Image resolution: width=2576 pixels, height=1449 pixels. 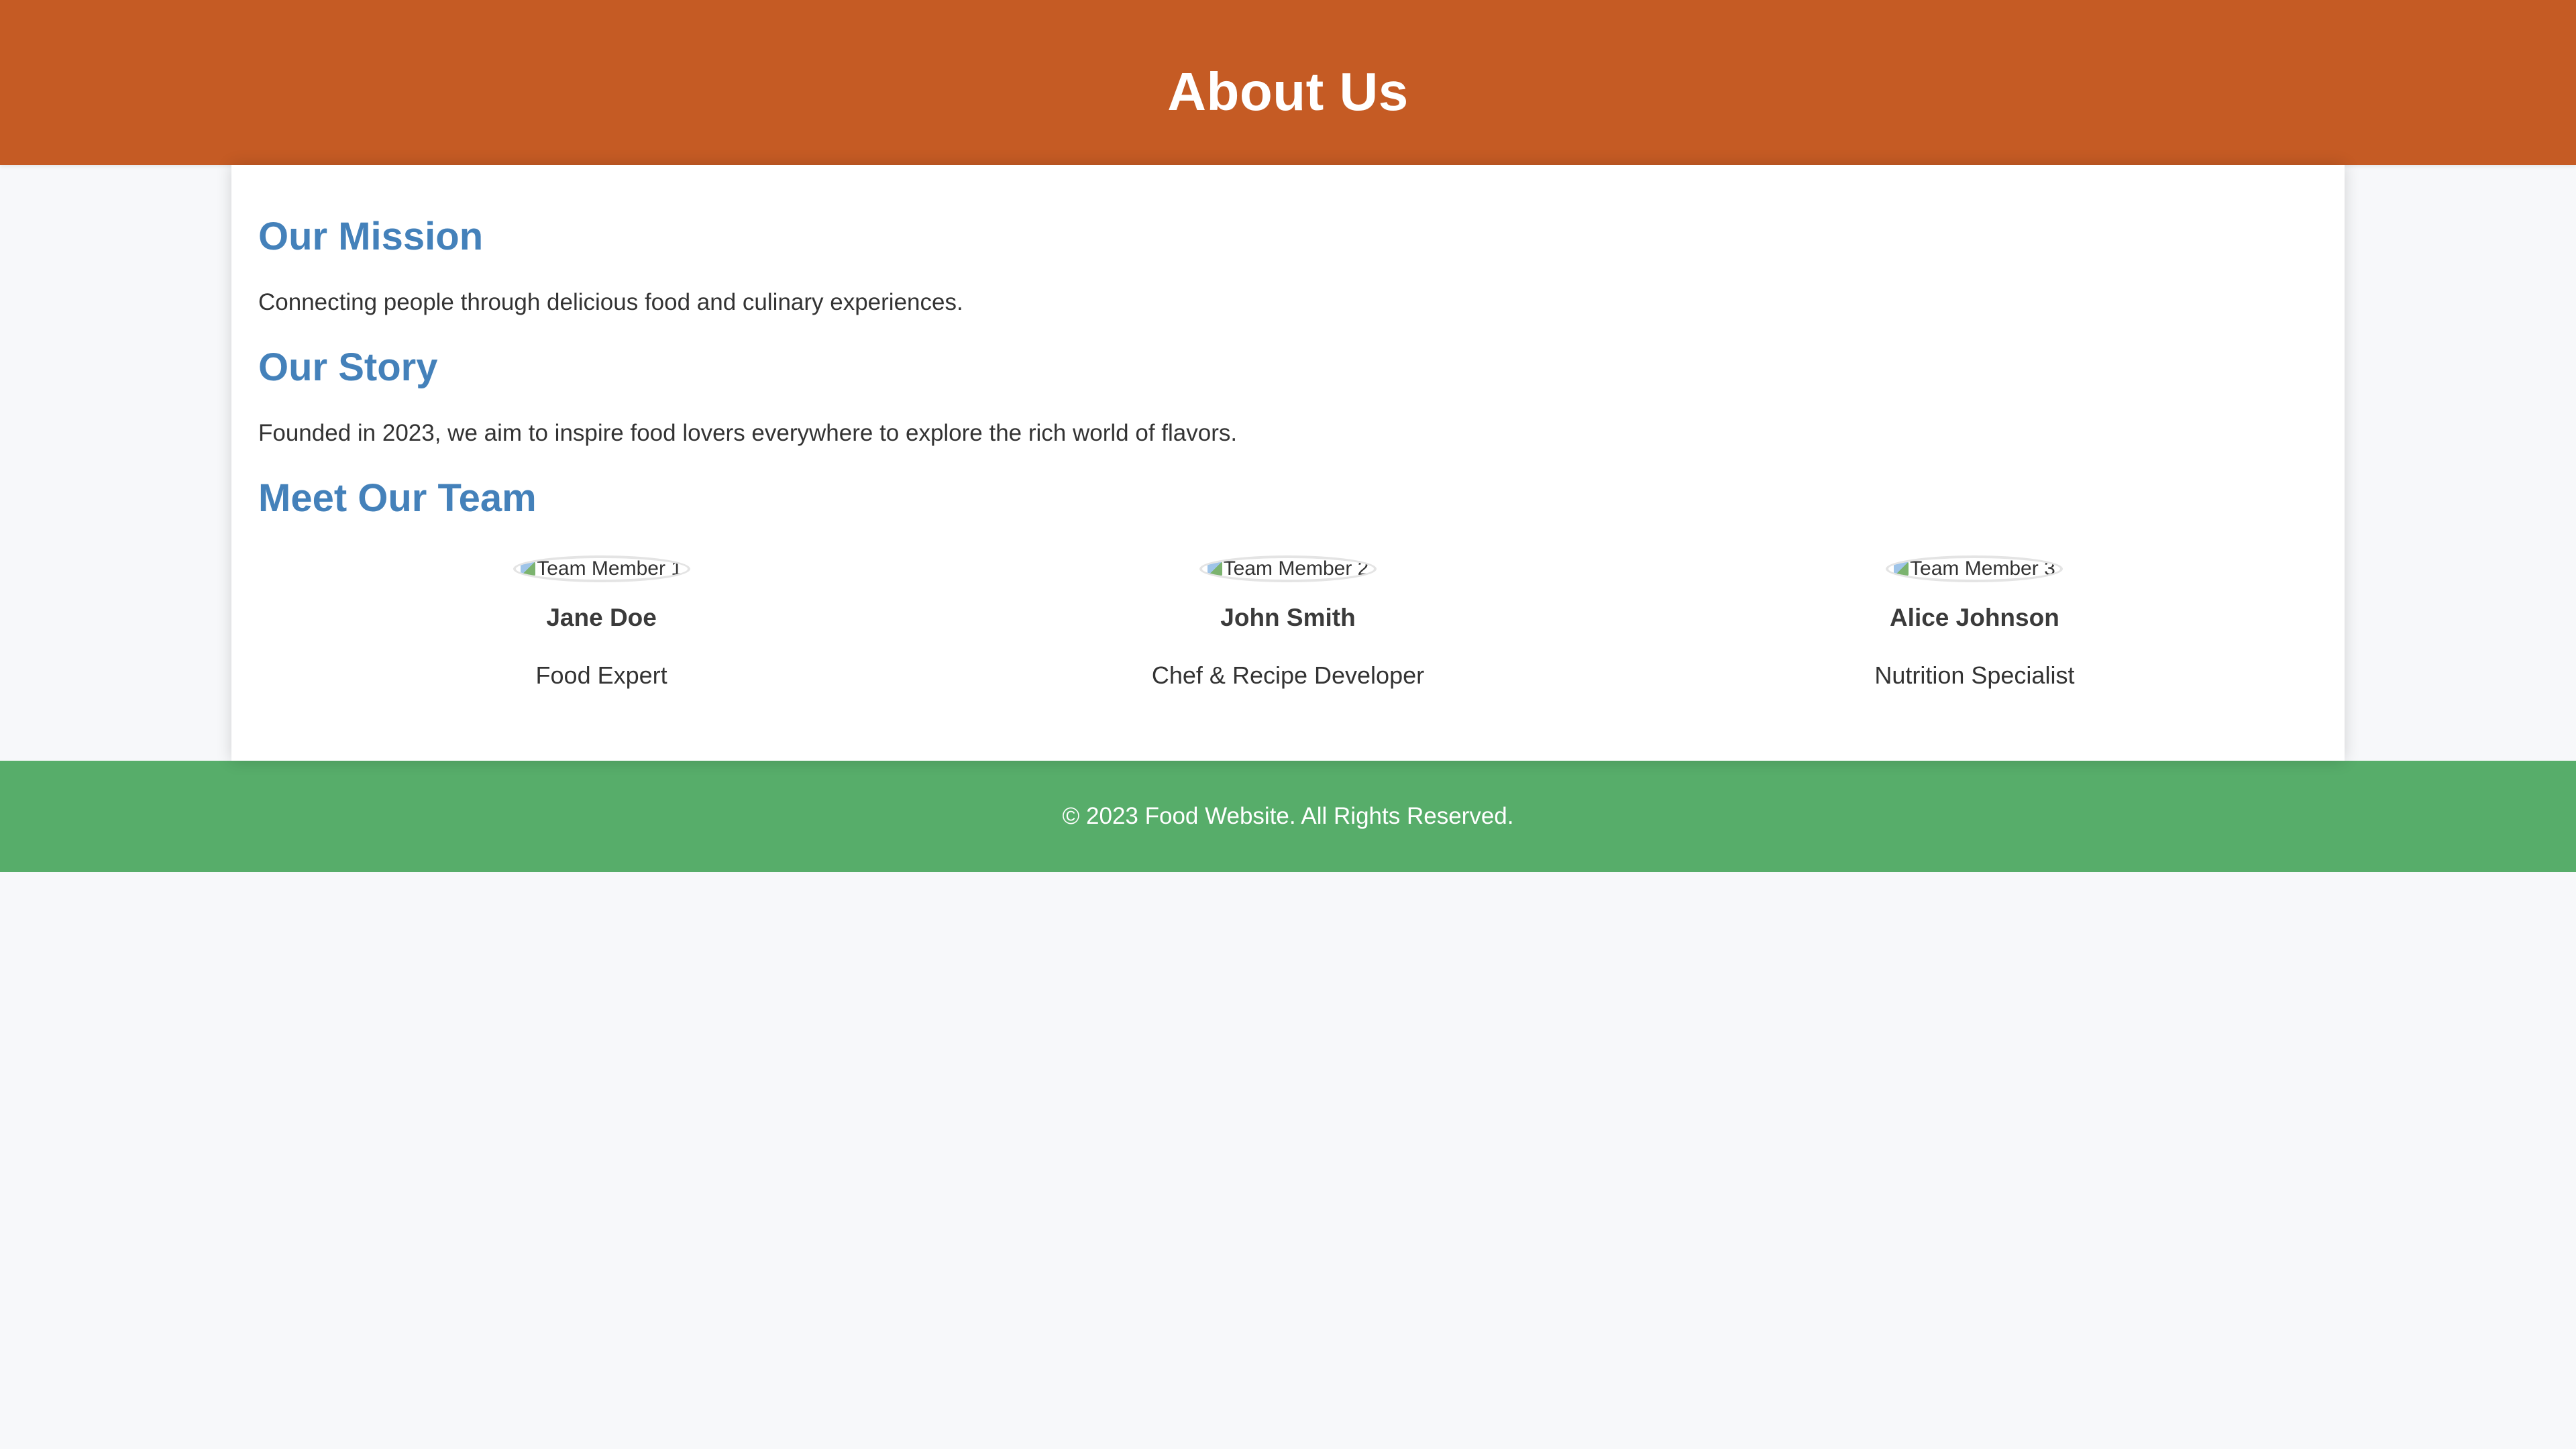 I want to click on team-heading: Meet Our Team, so click(x=397, y=498).